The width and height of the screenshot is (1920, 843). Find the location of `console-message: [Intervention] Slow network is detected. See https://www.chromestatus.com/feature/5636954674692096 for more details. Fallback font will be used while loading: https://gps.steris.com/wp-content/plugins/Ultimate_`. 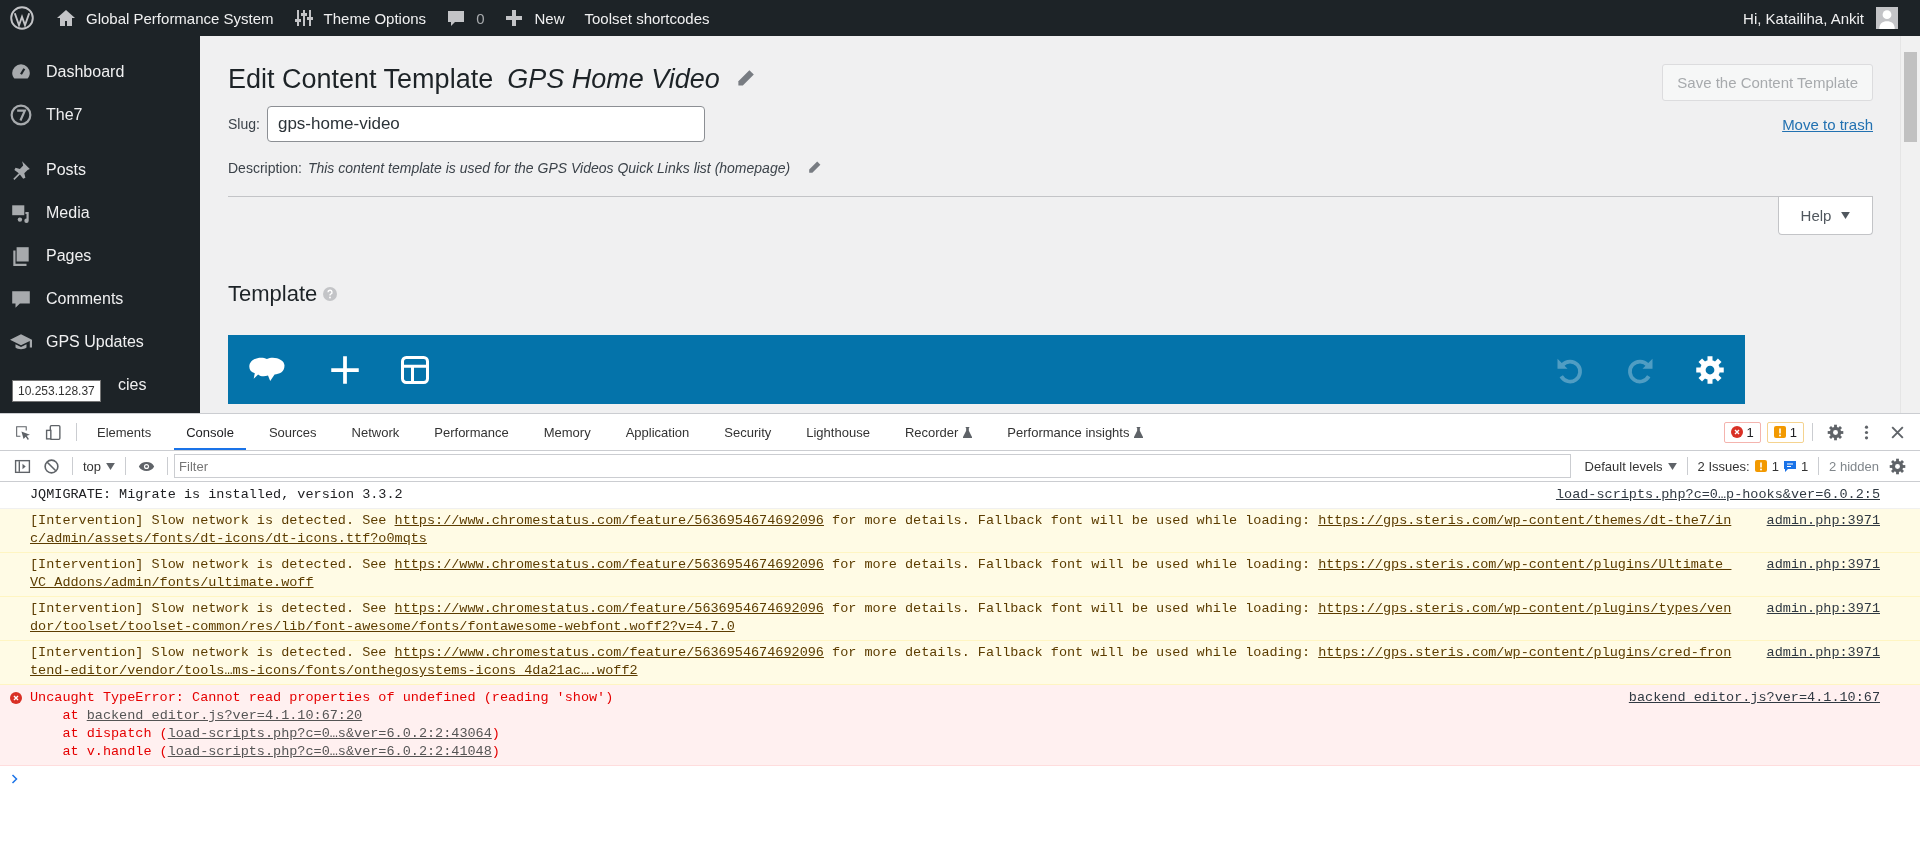

console-message: [Intervention] Slow network is detected. See https://www.chromestatus.com/feature/5636954674692096 for more details. Fallback font will be used while loading: https://gps.steris.com/wp-content/plugins/Ultimate_ is located at coordinates (881, 565).